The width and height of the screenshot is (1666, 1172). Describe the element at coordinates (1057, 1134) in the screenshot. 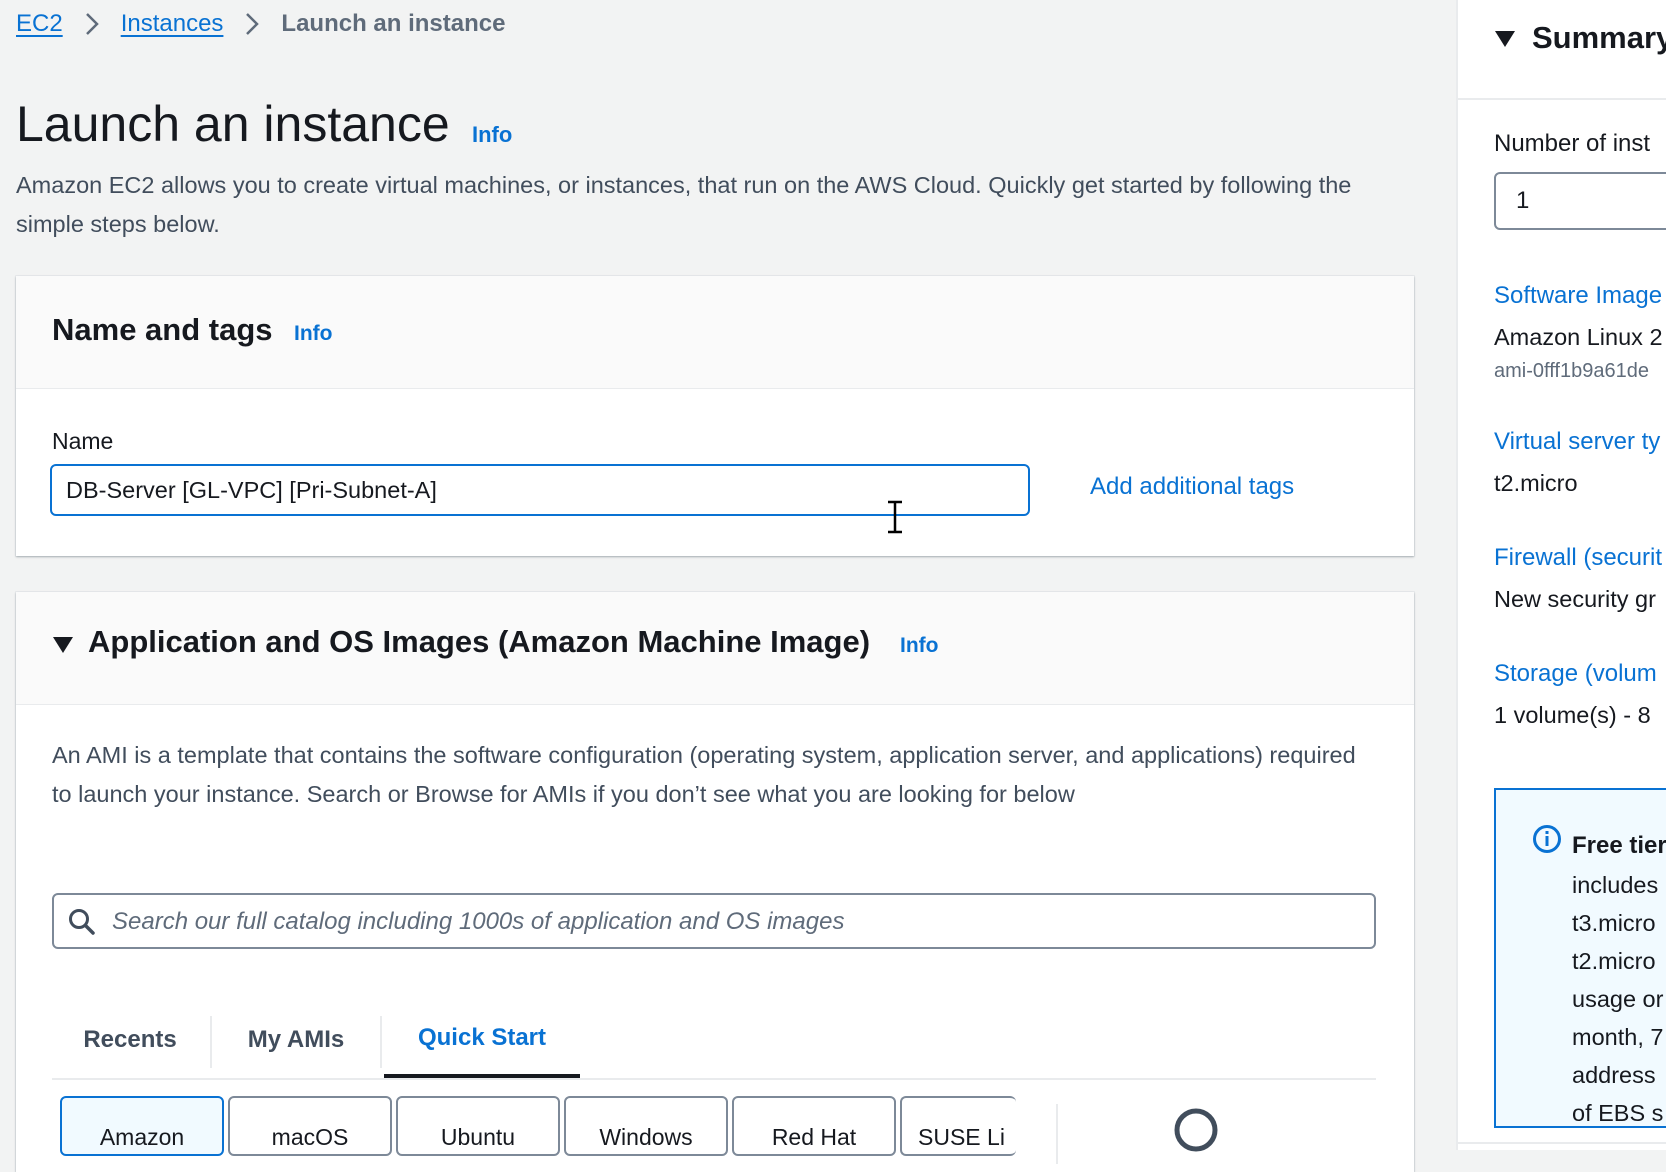

I see `os-divider` at that location.